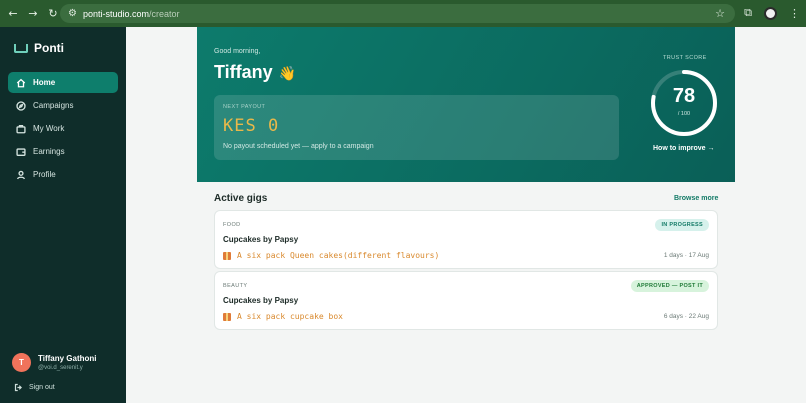 The height and width of the screenshot is (403, 806). Describe the element at coordinates (21, 48) in the screenshot. I see `brand-logo-icon` at that location.